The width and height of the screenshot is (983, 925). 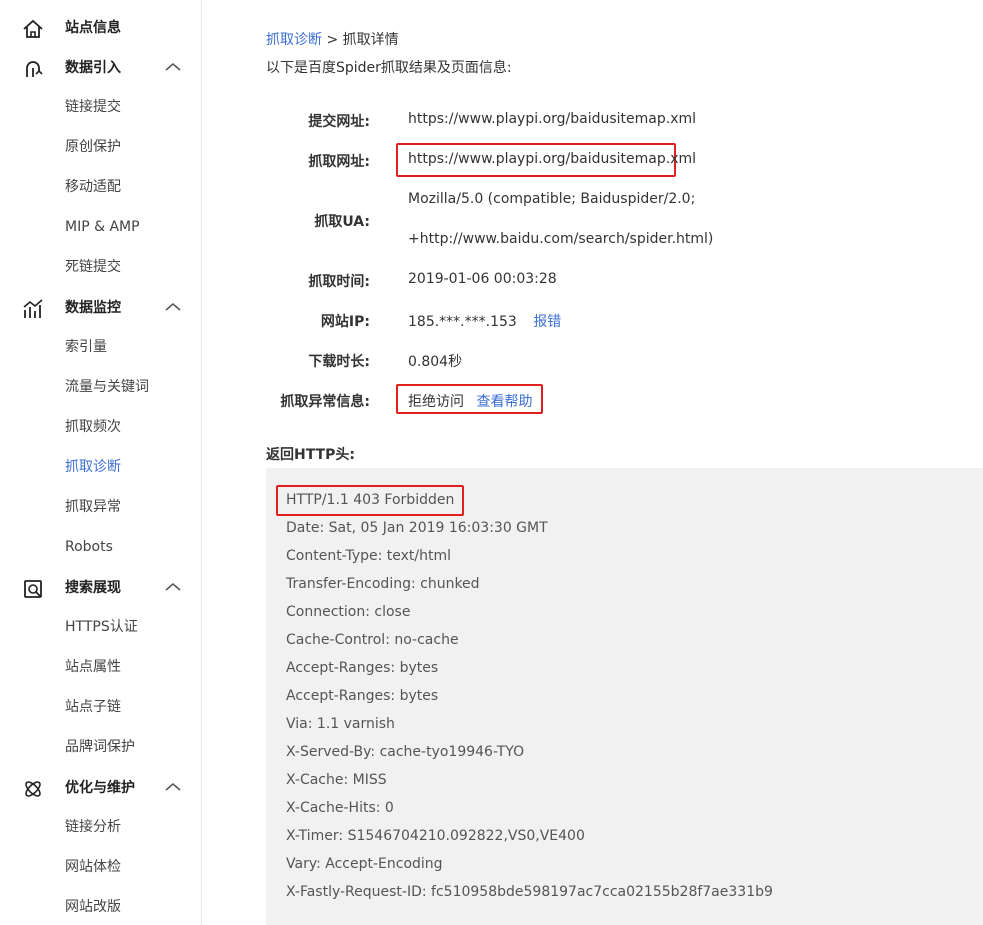 I want to click on http-header-line: Via: 1.1 varnish, so click(x=340, y=724).